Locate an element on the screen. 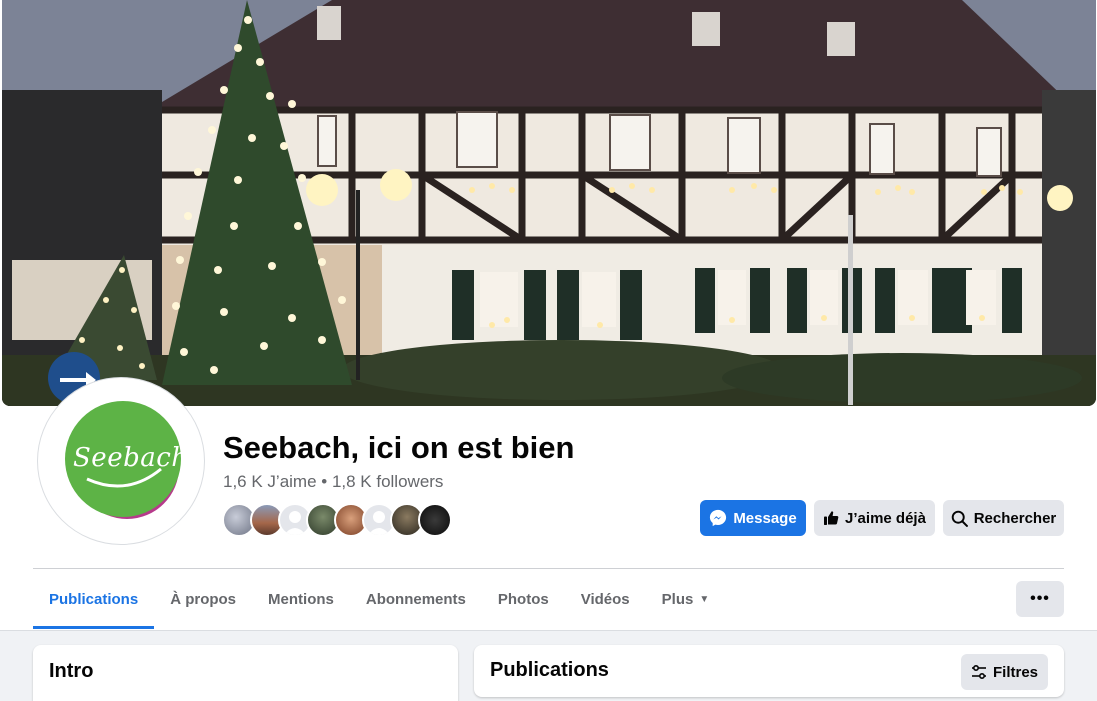  intro-card: Intro is located at coordinates (245, 673).